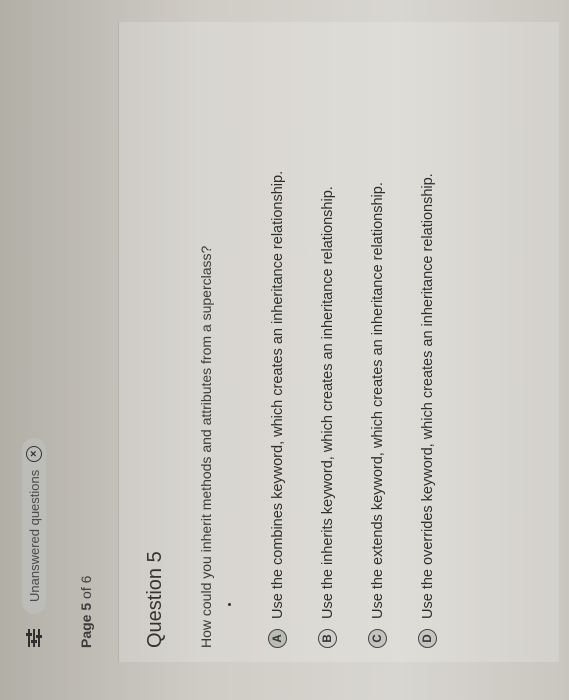 Image resolution: width=569 pixels, height=700 pixels. What do you see at coordinates (86, 631) in the screenshot?
I see `page-prefix: Page` at bounding box center [86, 631].